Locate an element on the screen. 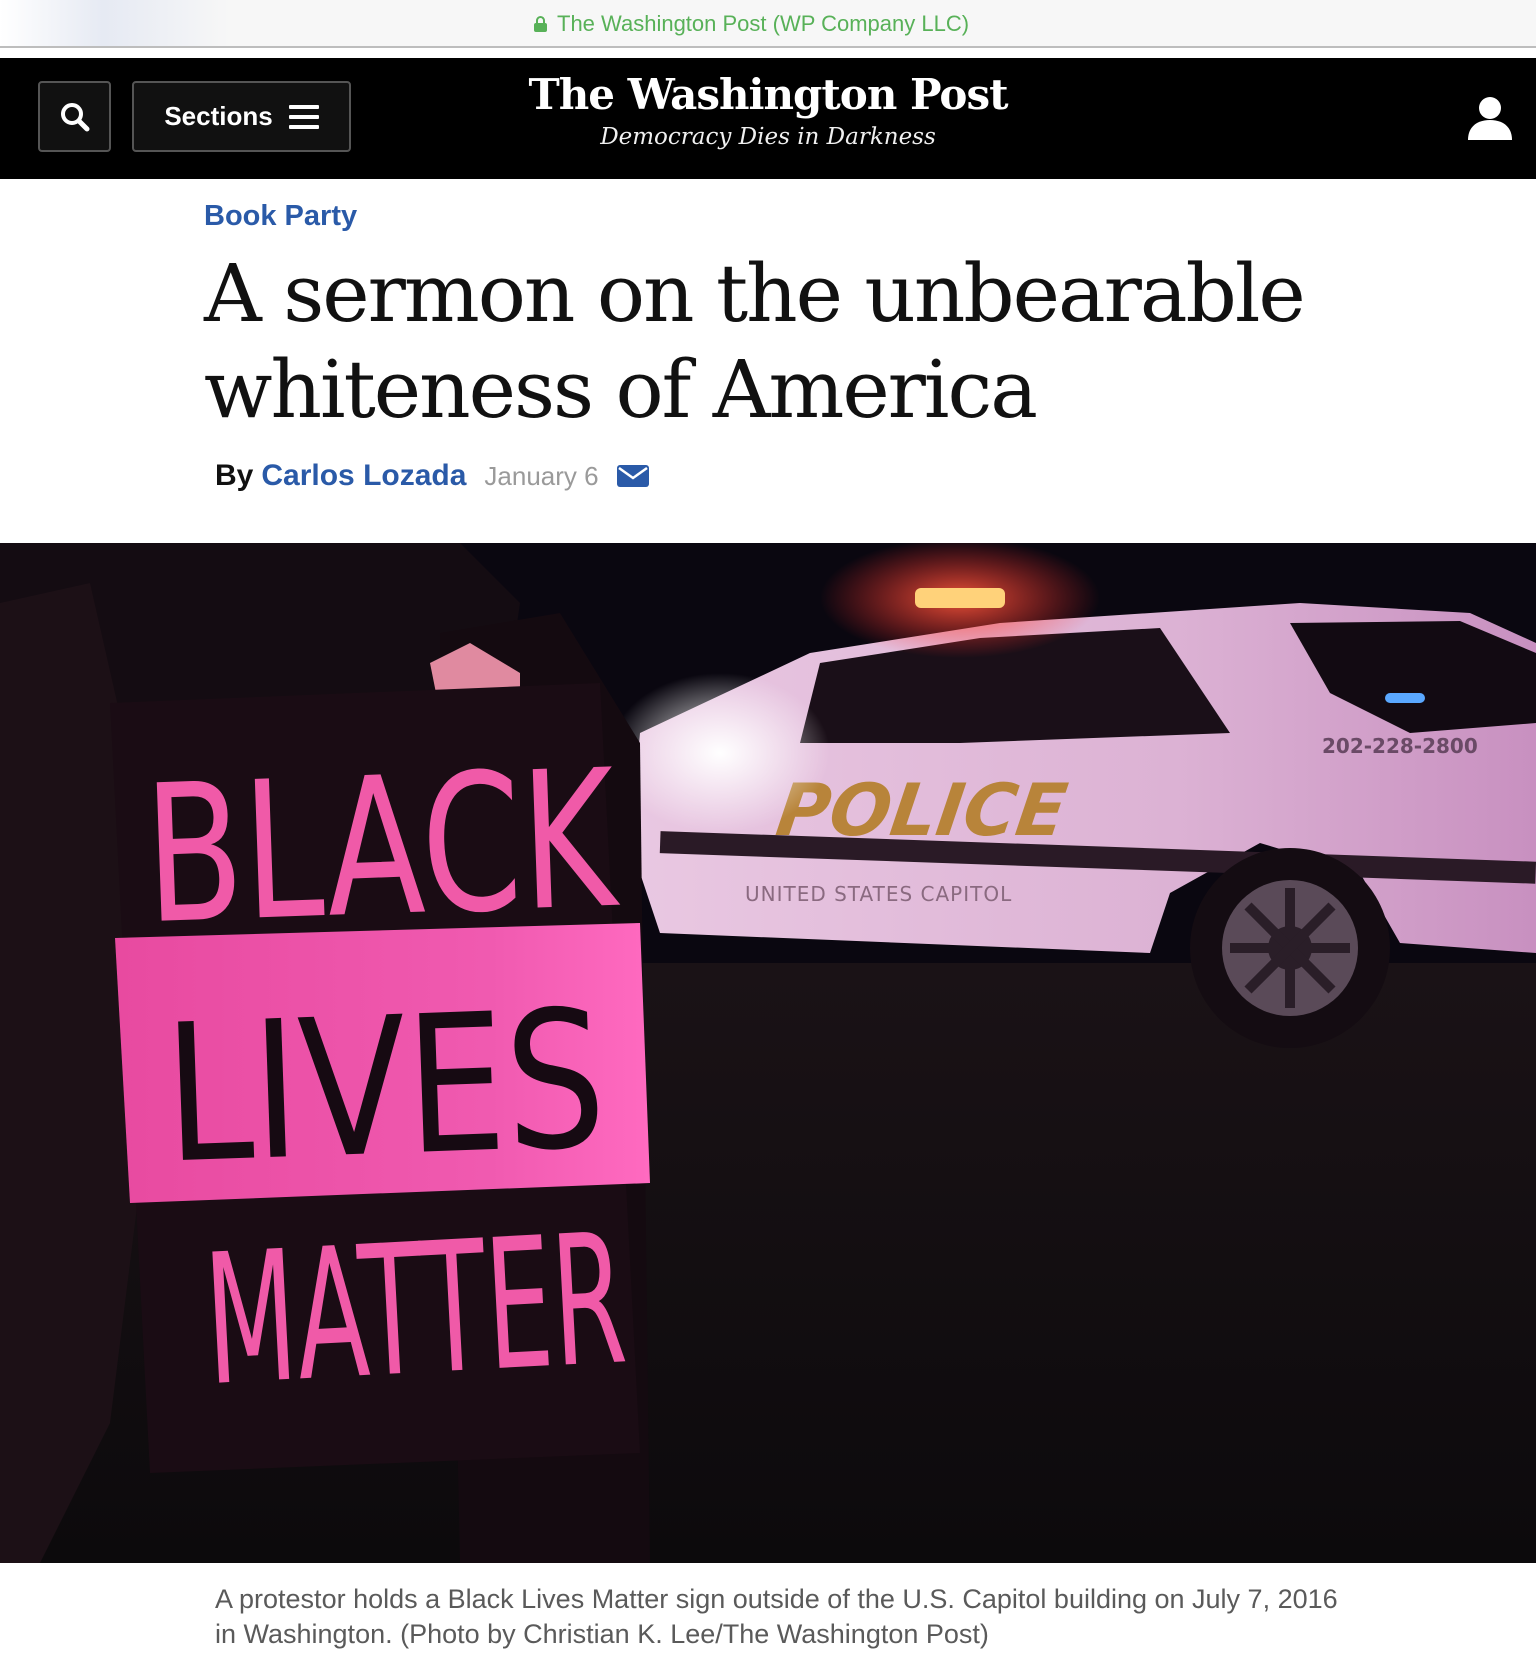 This screenshot has height=1668, width=1536. hamburger-icon is located at coordinates (303, 116).